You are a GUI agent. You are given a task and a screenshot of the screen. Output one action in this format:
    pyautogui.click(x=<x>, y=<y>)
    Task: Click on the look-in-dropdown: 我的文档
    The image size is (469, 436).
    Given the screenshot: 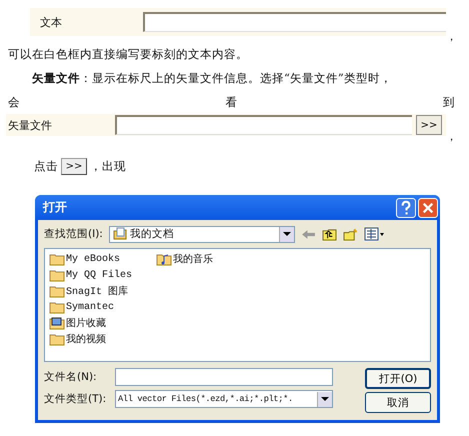 What is the action you would take?
    pyautogui.click(x=201, y=234)
    